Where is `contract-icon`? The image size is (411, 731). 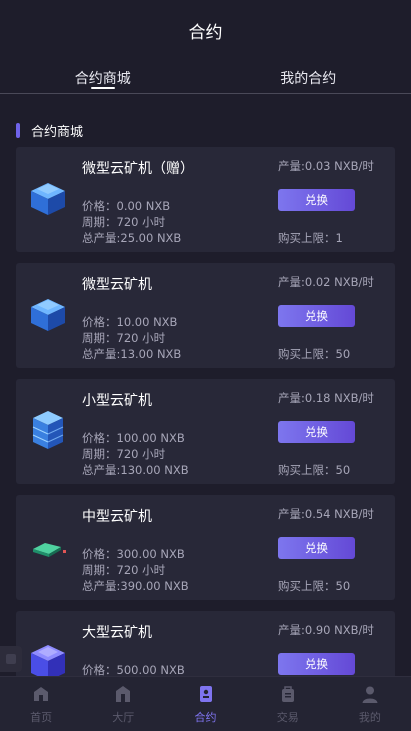
contract-icon is located at coordinates (205, 694).